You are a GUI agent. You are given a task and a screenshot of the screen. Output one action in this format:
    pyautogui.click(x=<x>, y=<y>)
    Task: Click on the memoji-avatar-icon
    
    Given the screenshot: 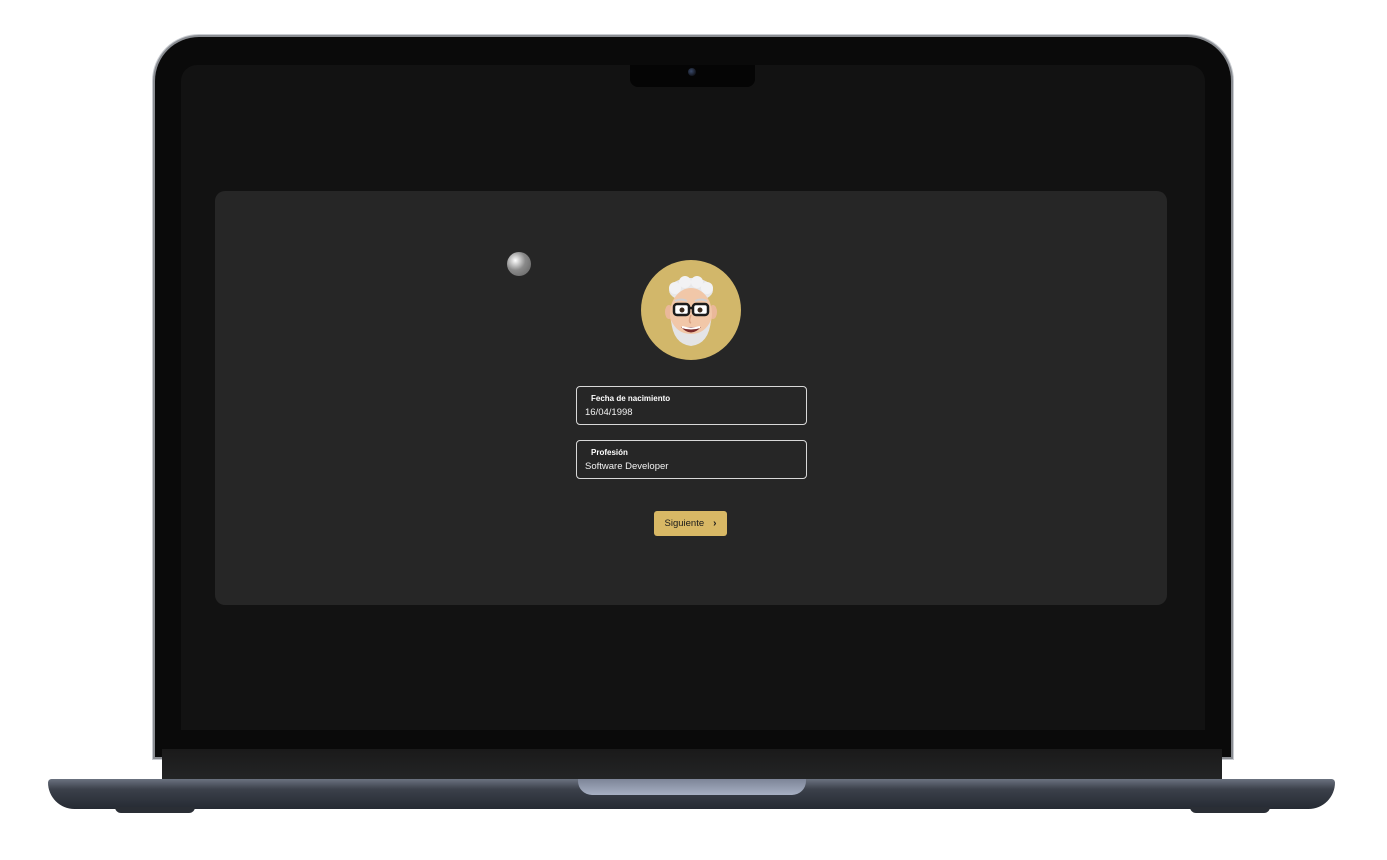 What is the action you would take?
    pyautogui.click(x=691, y=311)
    